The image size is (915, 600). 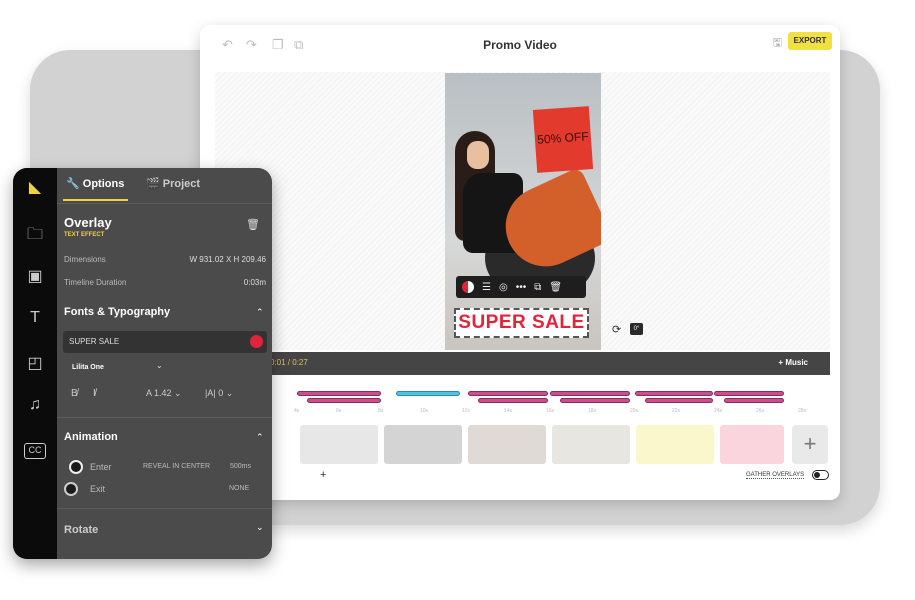 I want to click on text-input: SUPER SALE, so click(x=165, y=342).